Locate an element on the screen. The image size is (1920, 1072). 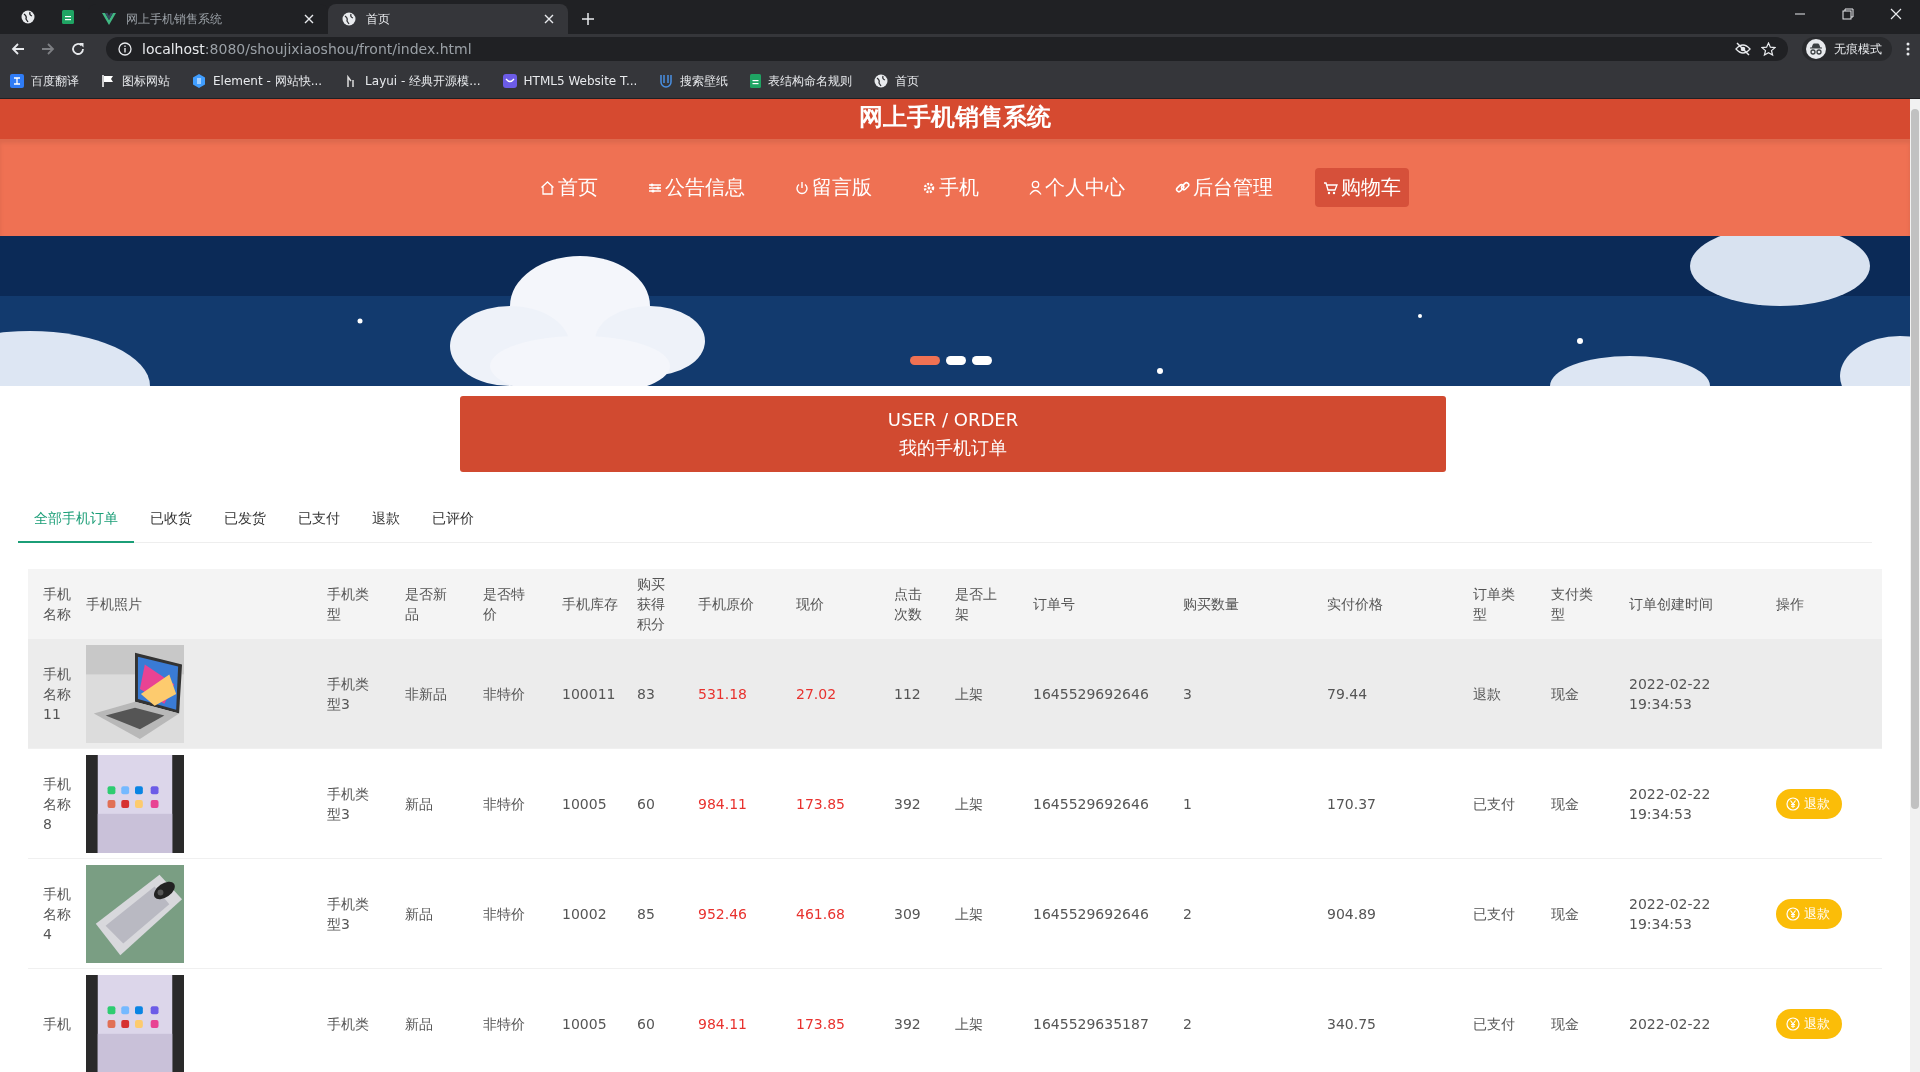
plus-icon is located at coordinates (588, 19).